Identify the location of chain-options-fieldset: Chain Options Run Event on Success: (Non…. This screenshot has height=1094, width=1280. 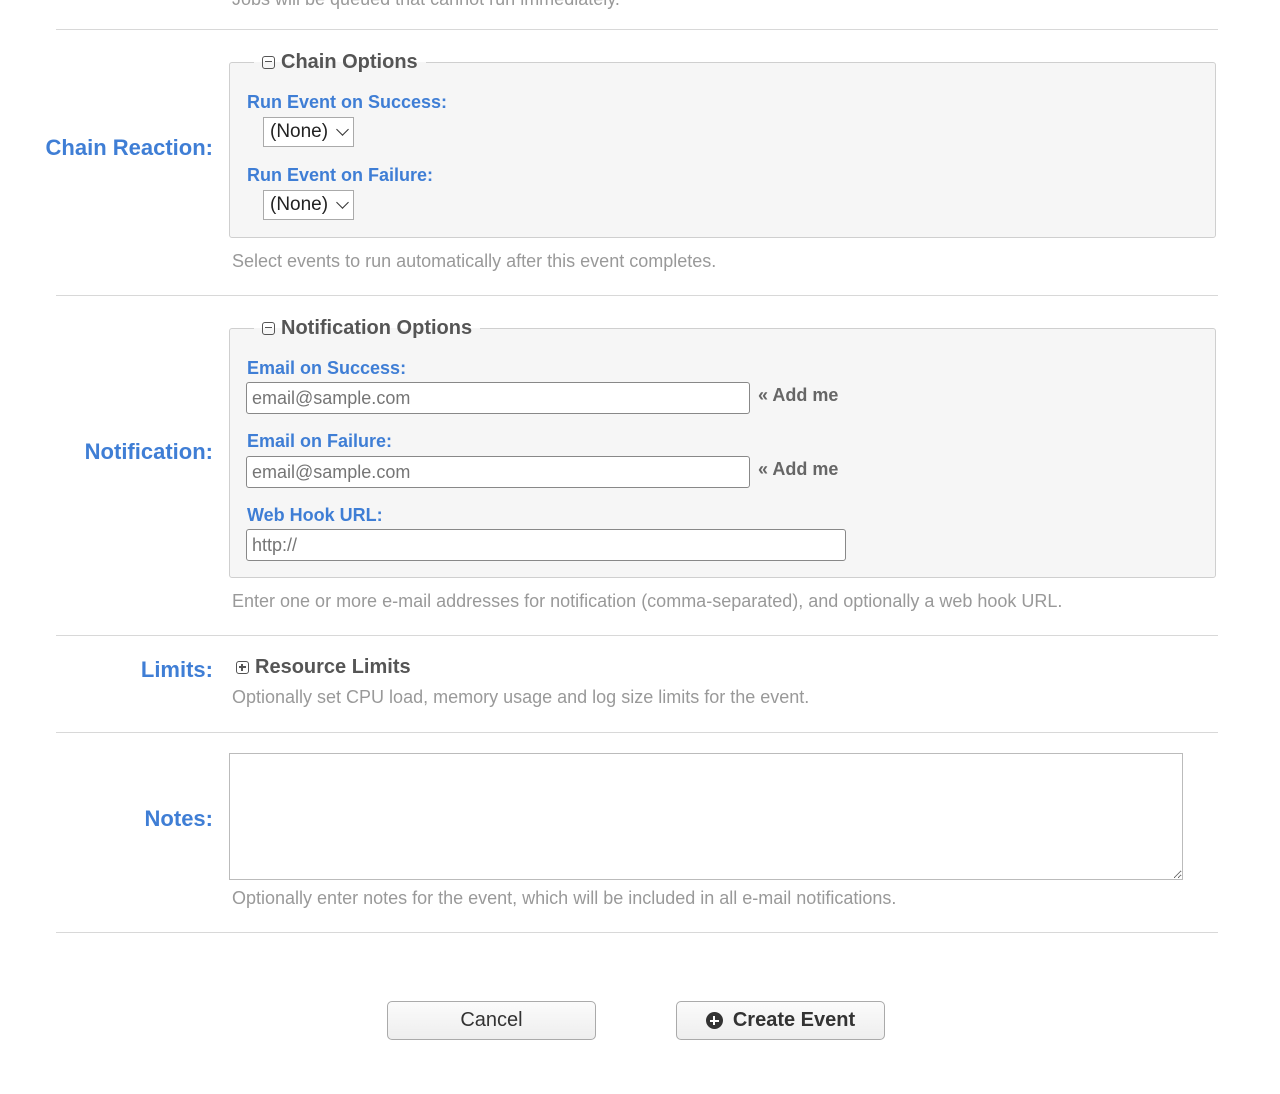
(722, 143).